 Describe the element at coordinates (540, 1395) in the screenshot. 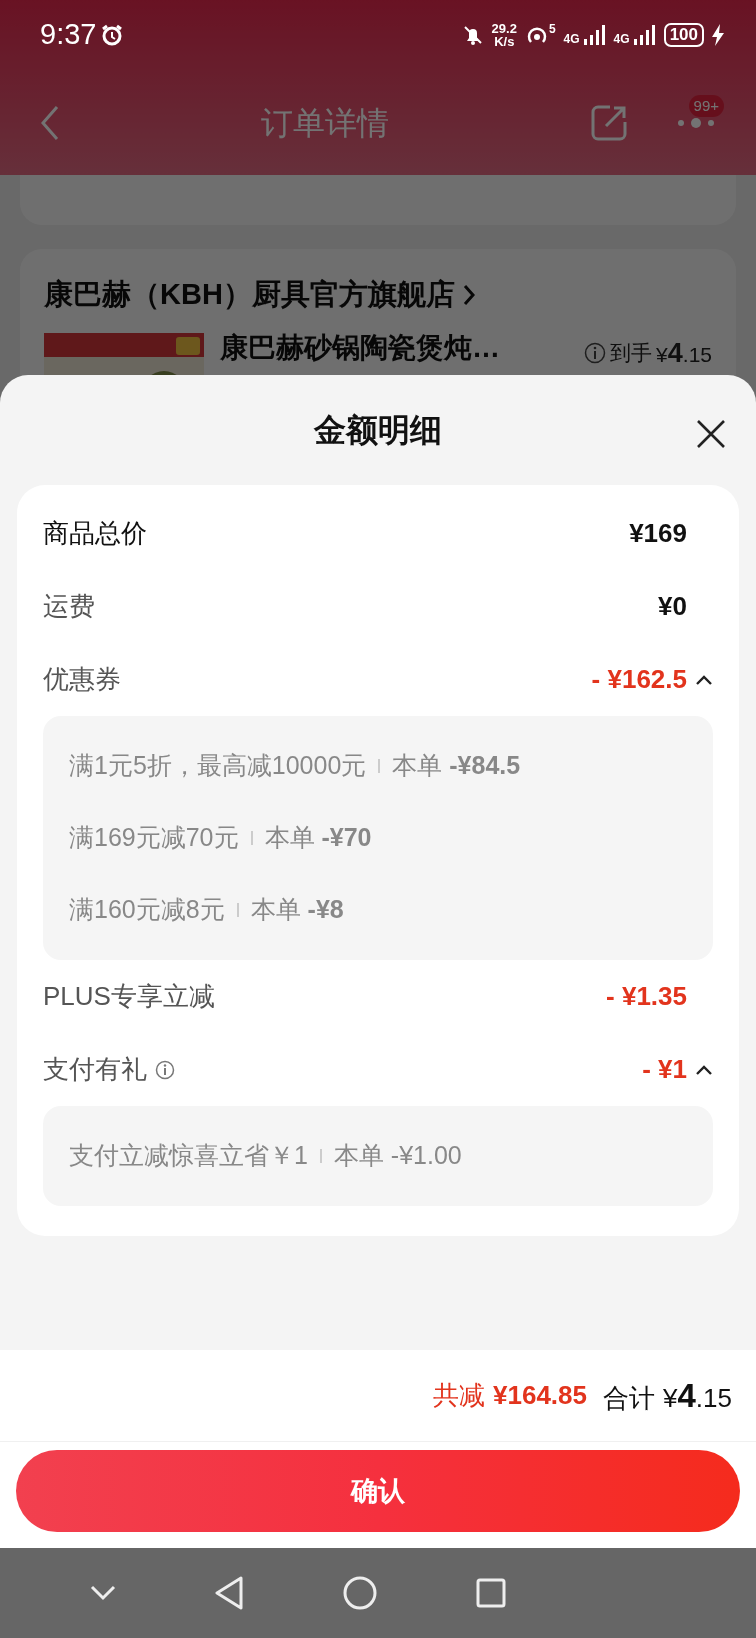

I see `saved-amount: ¥164.85` at that location.